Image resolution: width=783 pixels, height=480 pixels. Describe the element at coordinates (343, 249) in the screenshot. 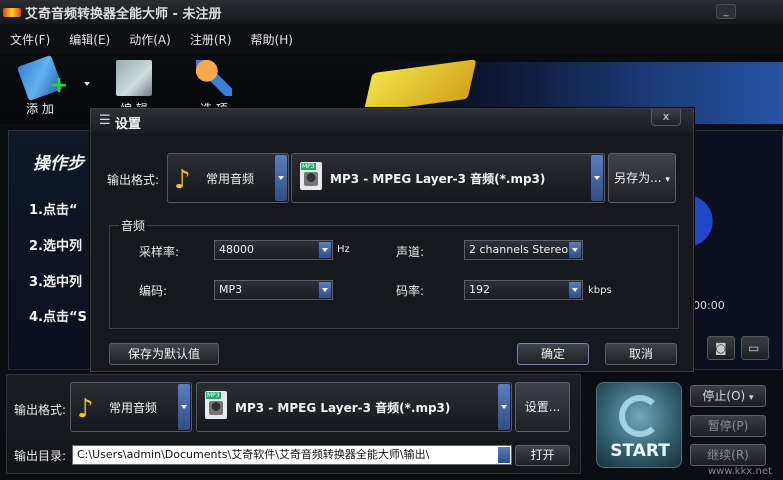

I see `sample-rate-unit: Hz` at that location.